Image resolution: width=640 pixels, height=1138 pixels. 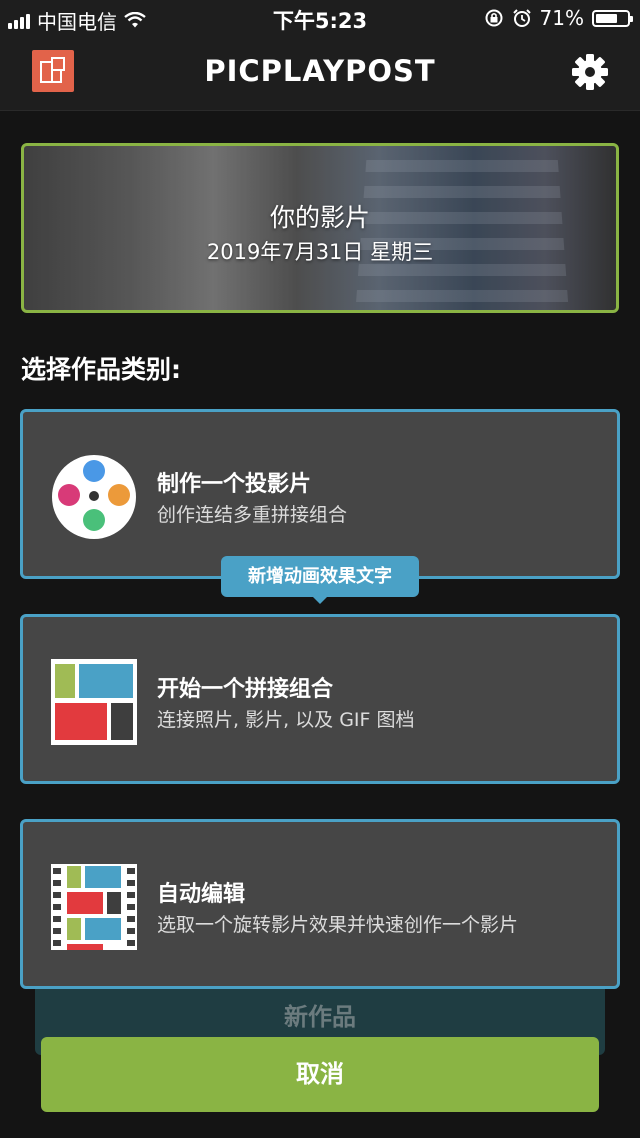 I want to click on option-subtitle: 选取一个旋转影片效果并快速创作一个影片, so click(x=338, y=925).